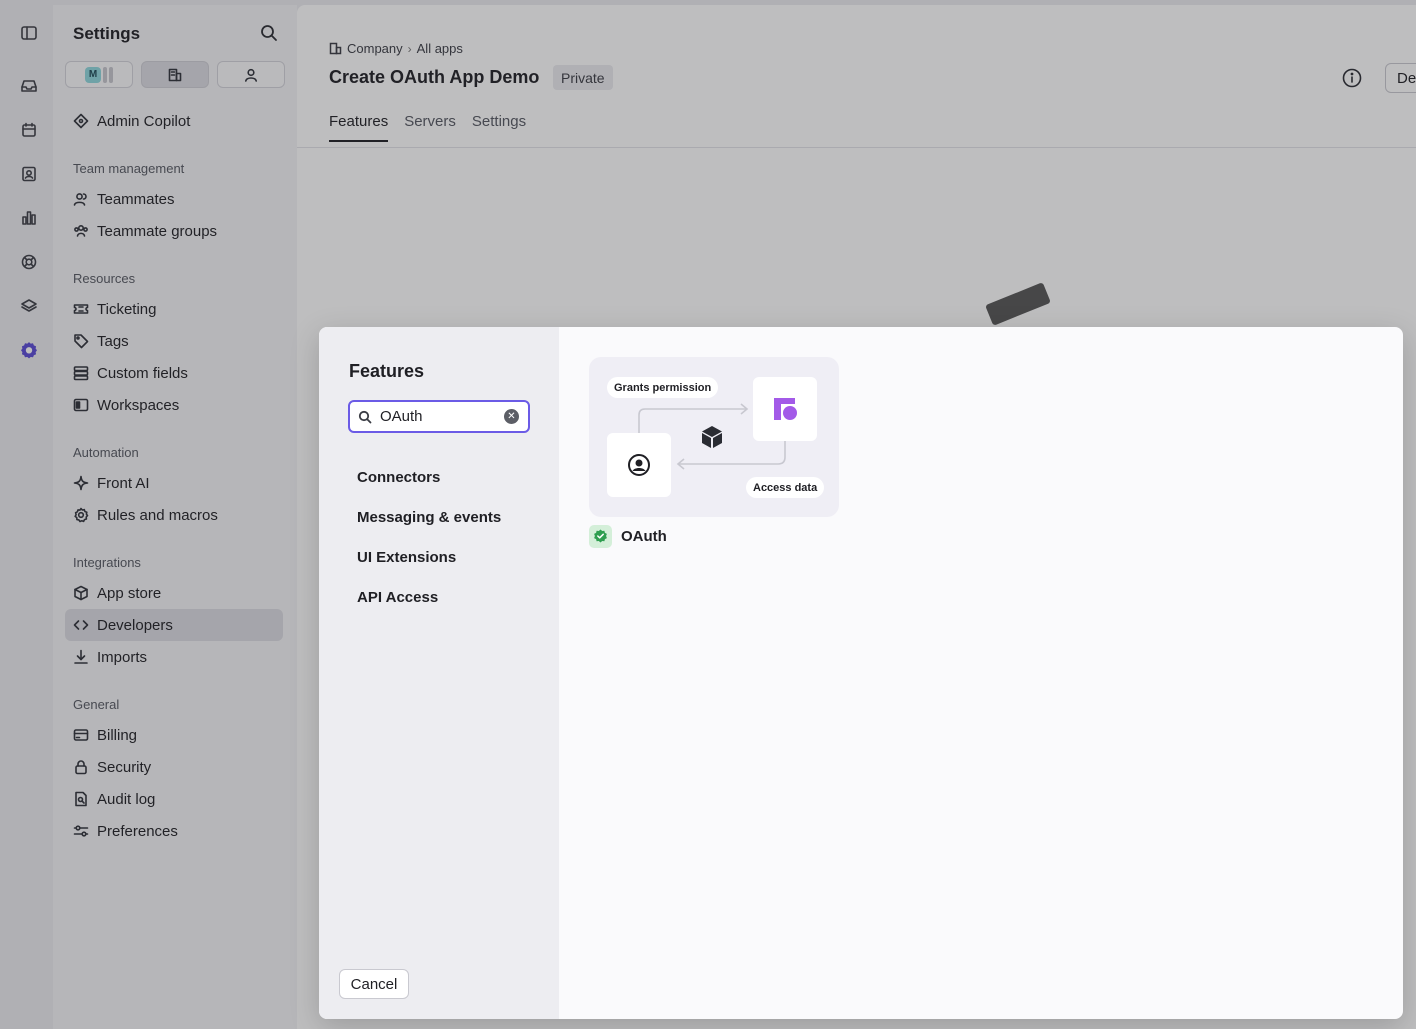 The height and width of the screenshot is (1029, 1416). I want to click on search-icon, so click(365, 417).